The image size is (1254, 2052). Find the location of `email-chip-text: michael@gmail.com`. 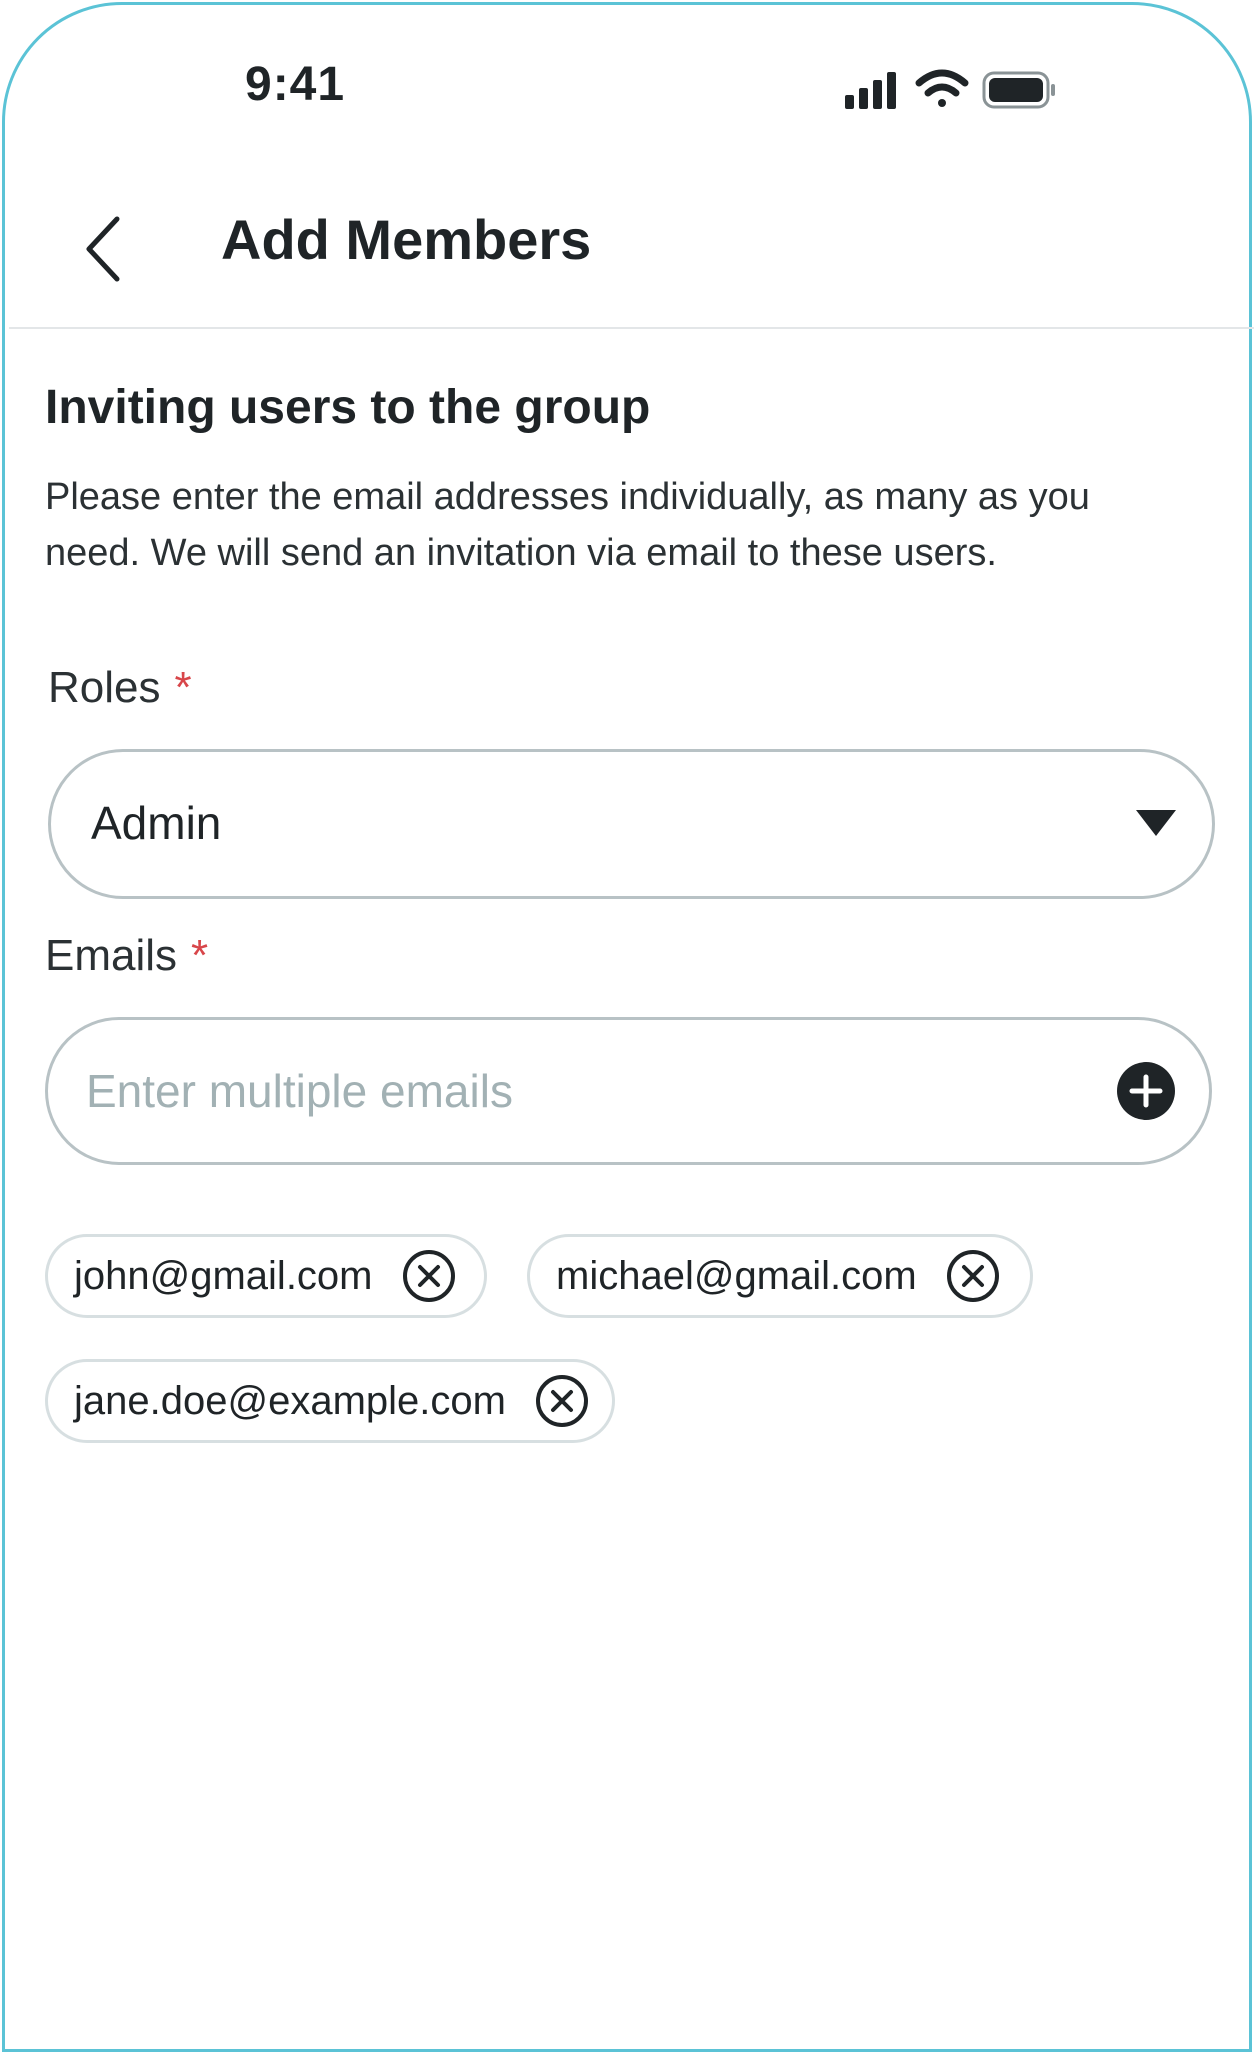

email-chip-text: michael@gmail.com is located at coordinates (736, 1275).